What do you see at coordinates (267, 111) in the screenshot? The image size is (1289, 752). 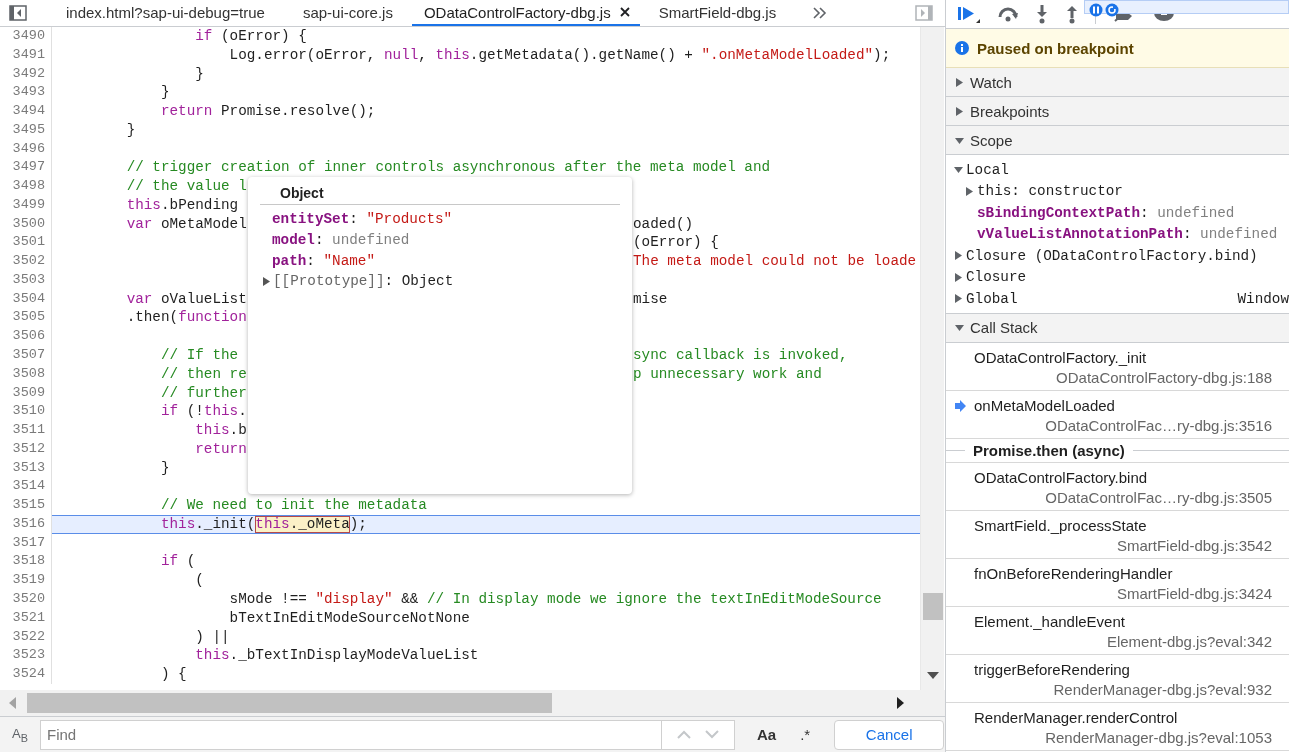 I see `code-text: return Promise.resolve();` at bounding box center [267, 111].